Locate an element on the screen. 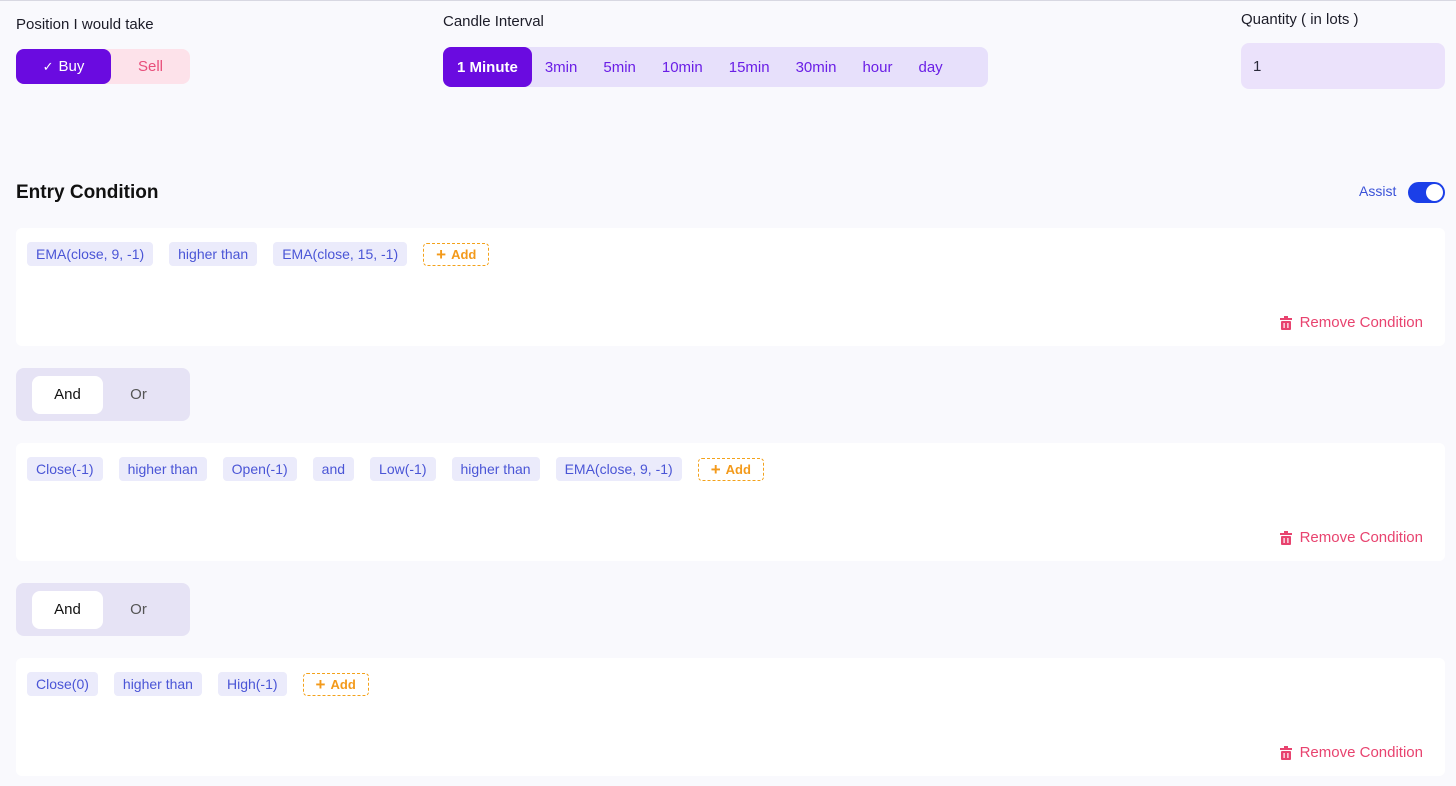 The width and height of the screenshot is (1456, 786). condition-chip: Close(-1) is located at coordinates (65, 469).